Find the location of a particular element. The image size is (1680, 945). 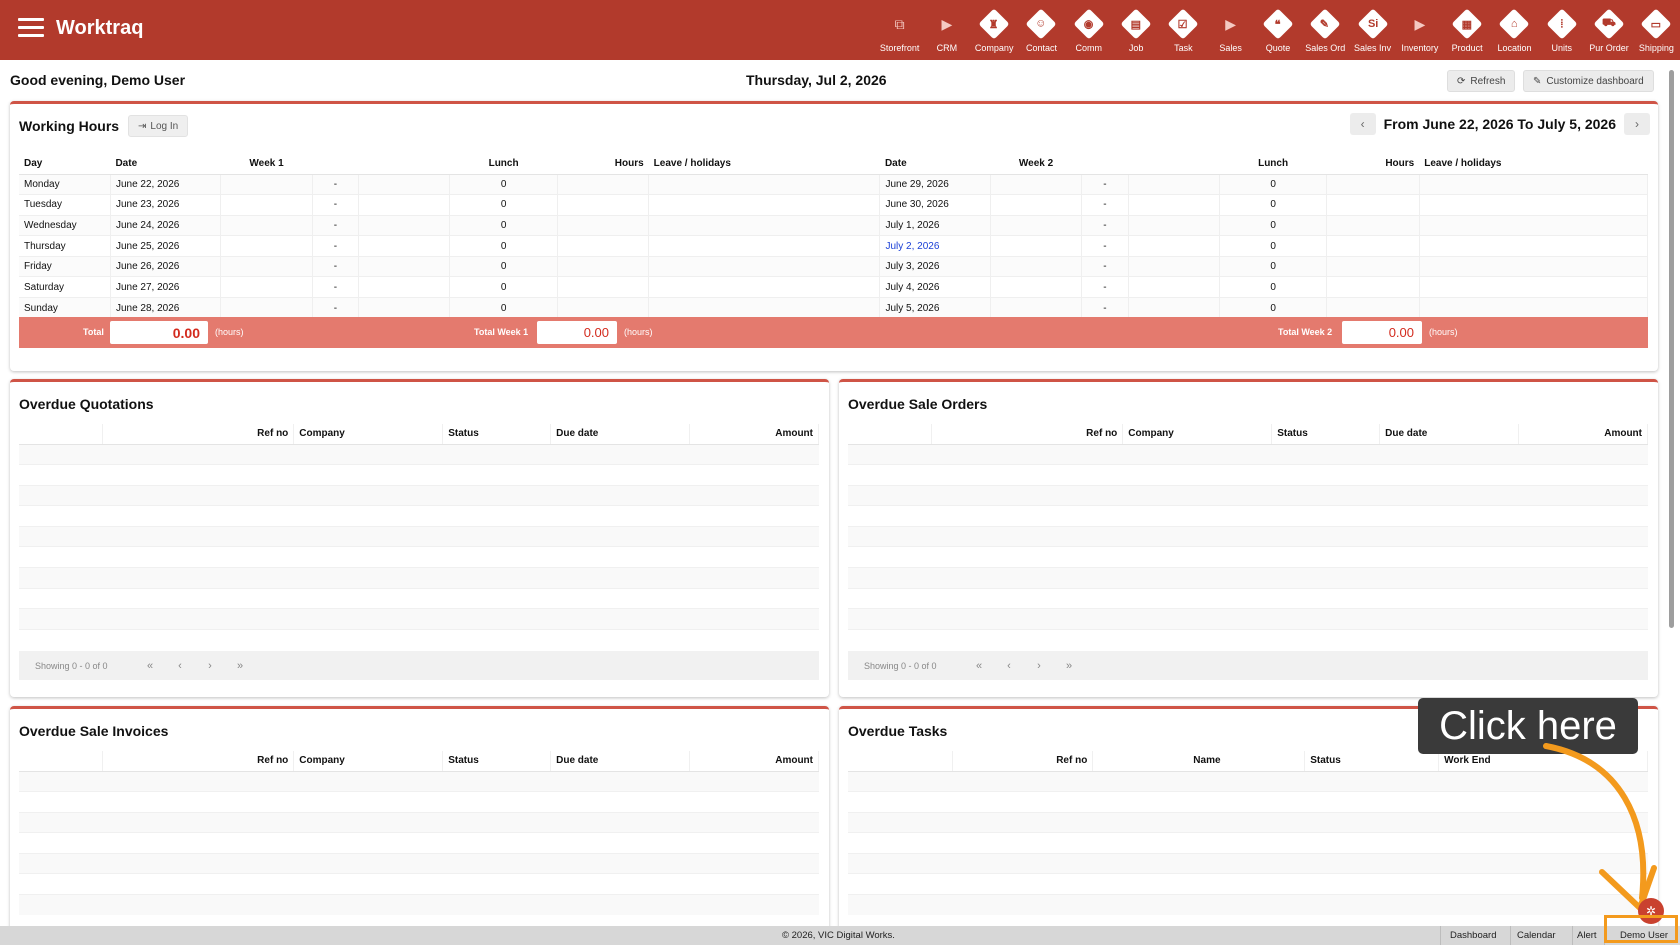

nav-product: ▦ Product is located at coordinates (1467, 30).